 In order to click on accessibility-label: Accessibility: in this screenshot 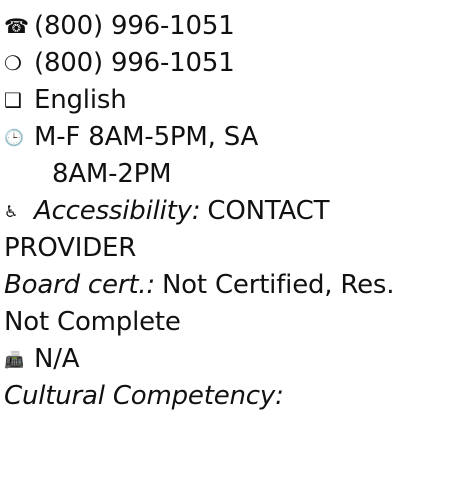, I will do `click(117, 211)`.